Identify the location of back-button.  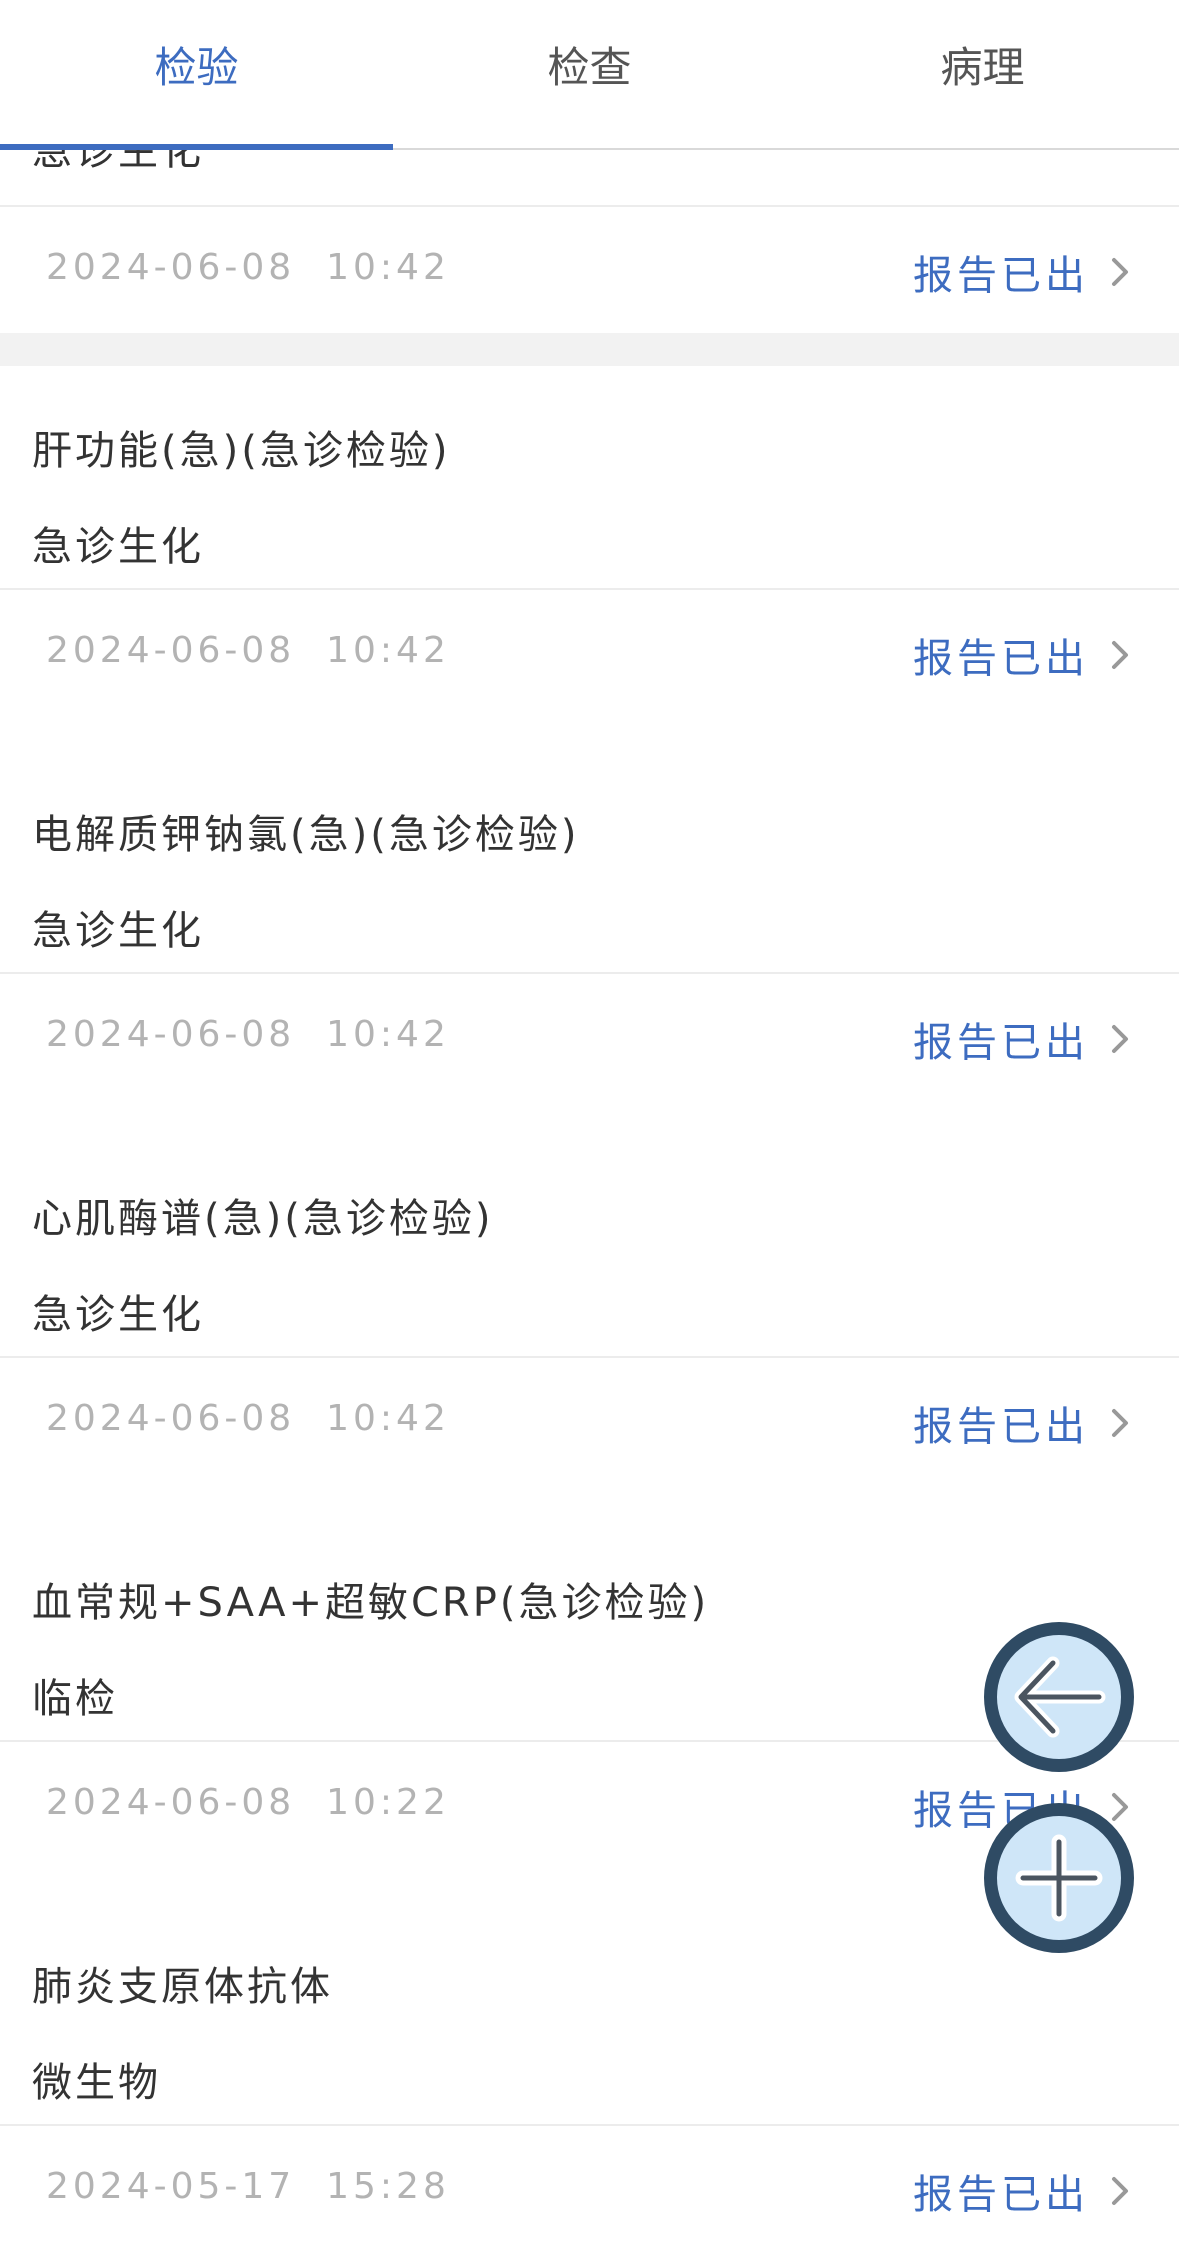
(1059, 1697).